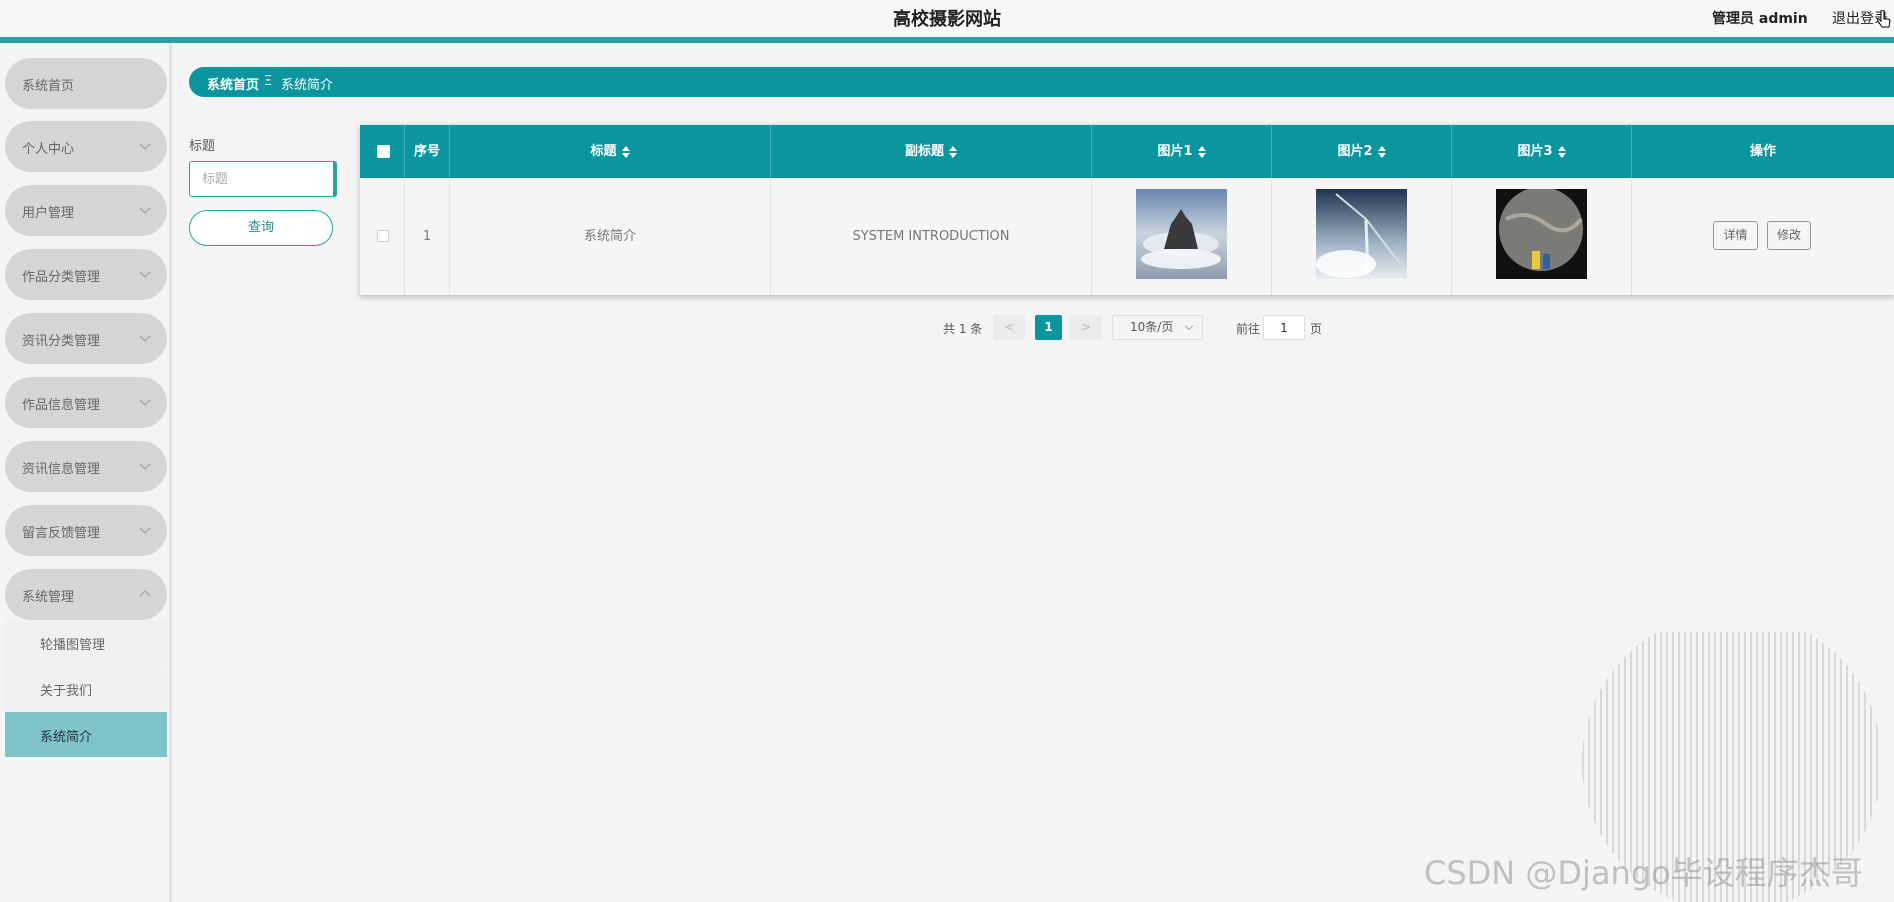  I want to click on sidebar-item-system-management: 系统管理, so click(86, 594).